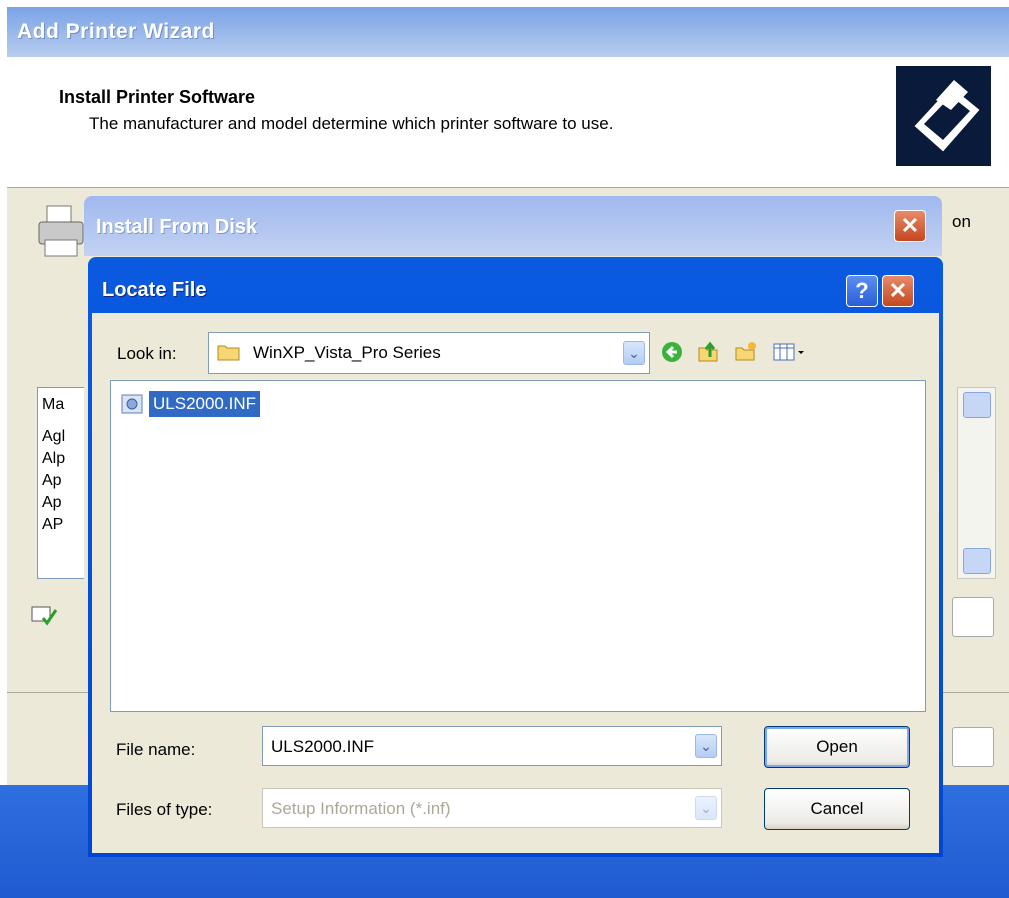 Image resolution: width=1009 pixels, height=898 pixels. Describe the element at coordinates (322, 747) in the screenshot. I see `file-name-value: ULS2000.INF` at that location.